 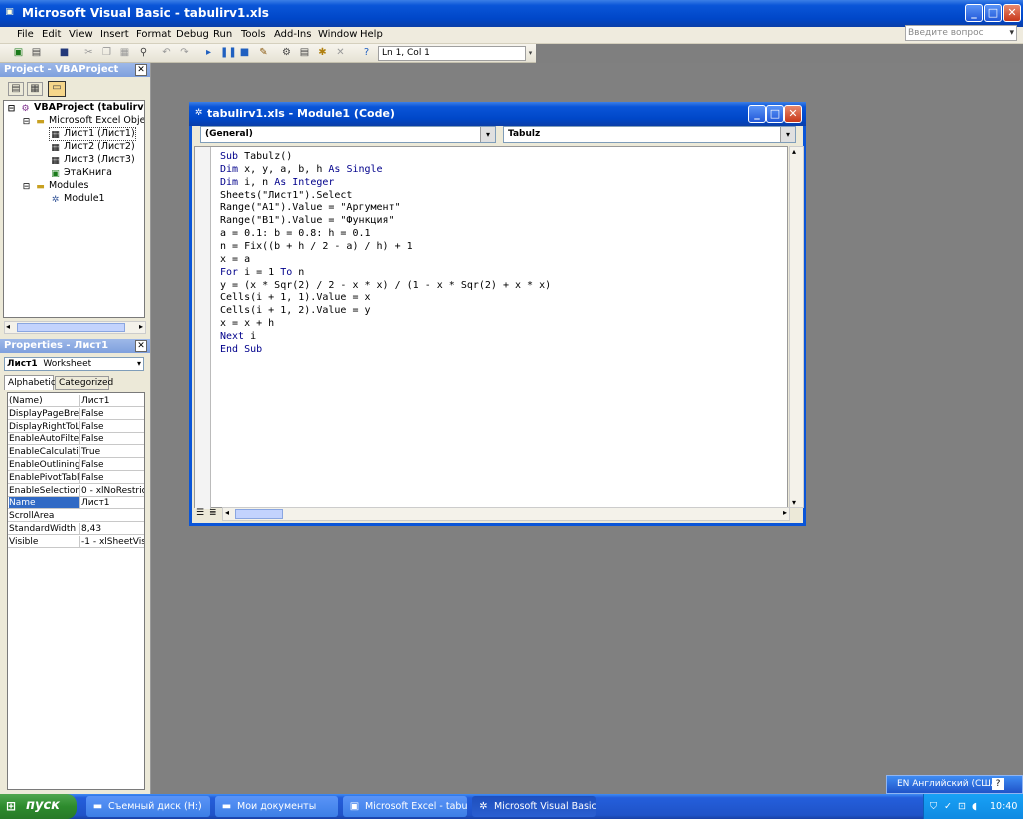 What do you see at coordinates (76, 413) in the screenshot?
I see `property-row: DisplayPageBreakFalse` at bounding box center [76, 413].